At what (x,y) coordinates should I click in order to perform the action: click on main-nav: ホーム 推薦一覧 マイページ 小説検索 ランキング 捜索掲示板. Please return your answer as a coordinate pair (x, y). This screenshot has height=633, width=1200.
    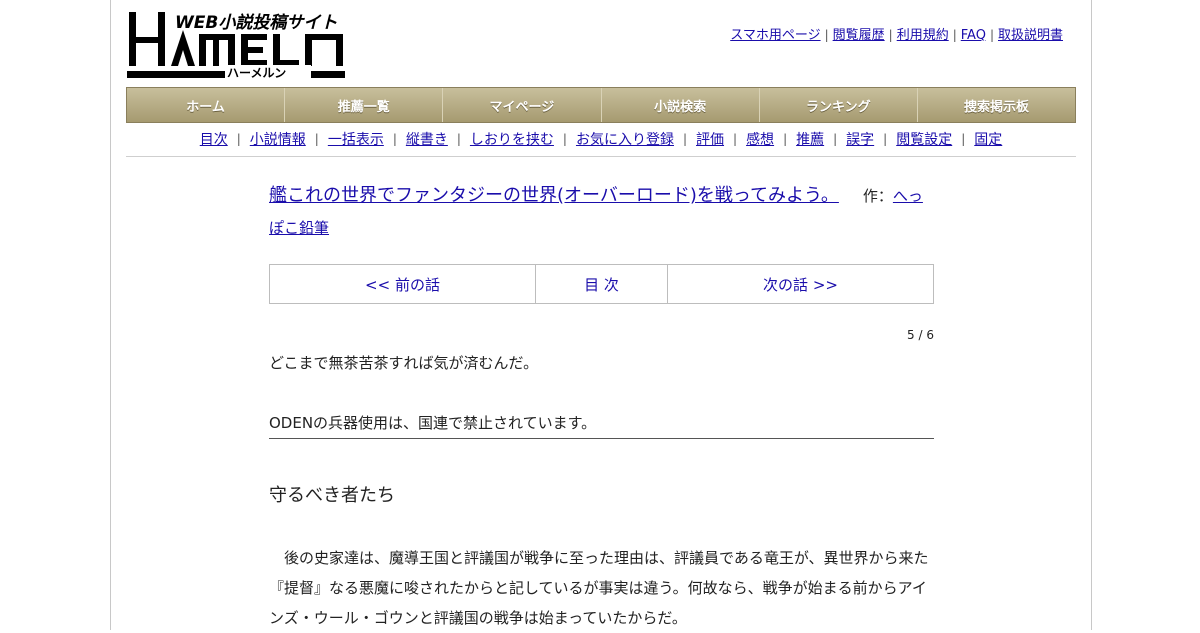
    Looking at the image, I should click on (601, 105).